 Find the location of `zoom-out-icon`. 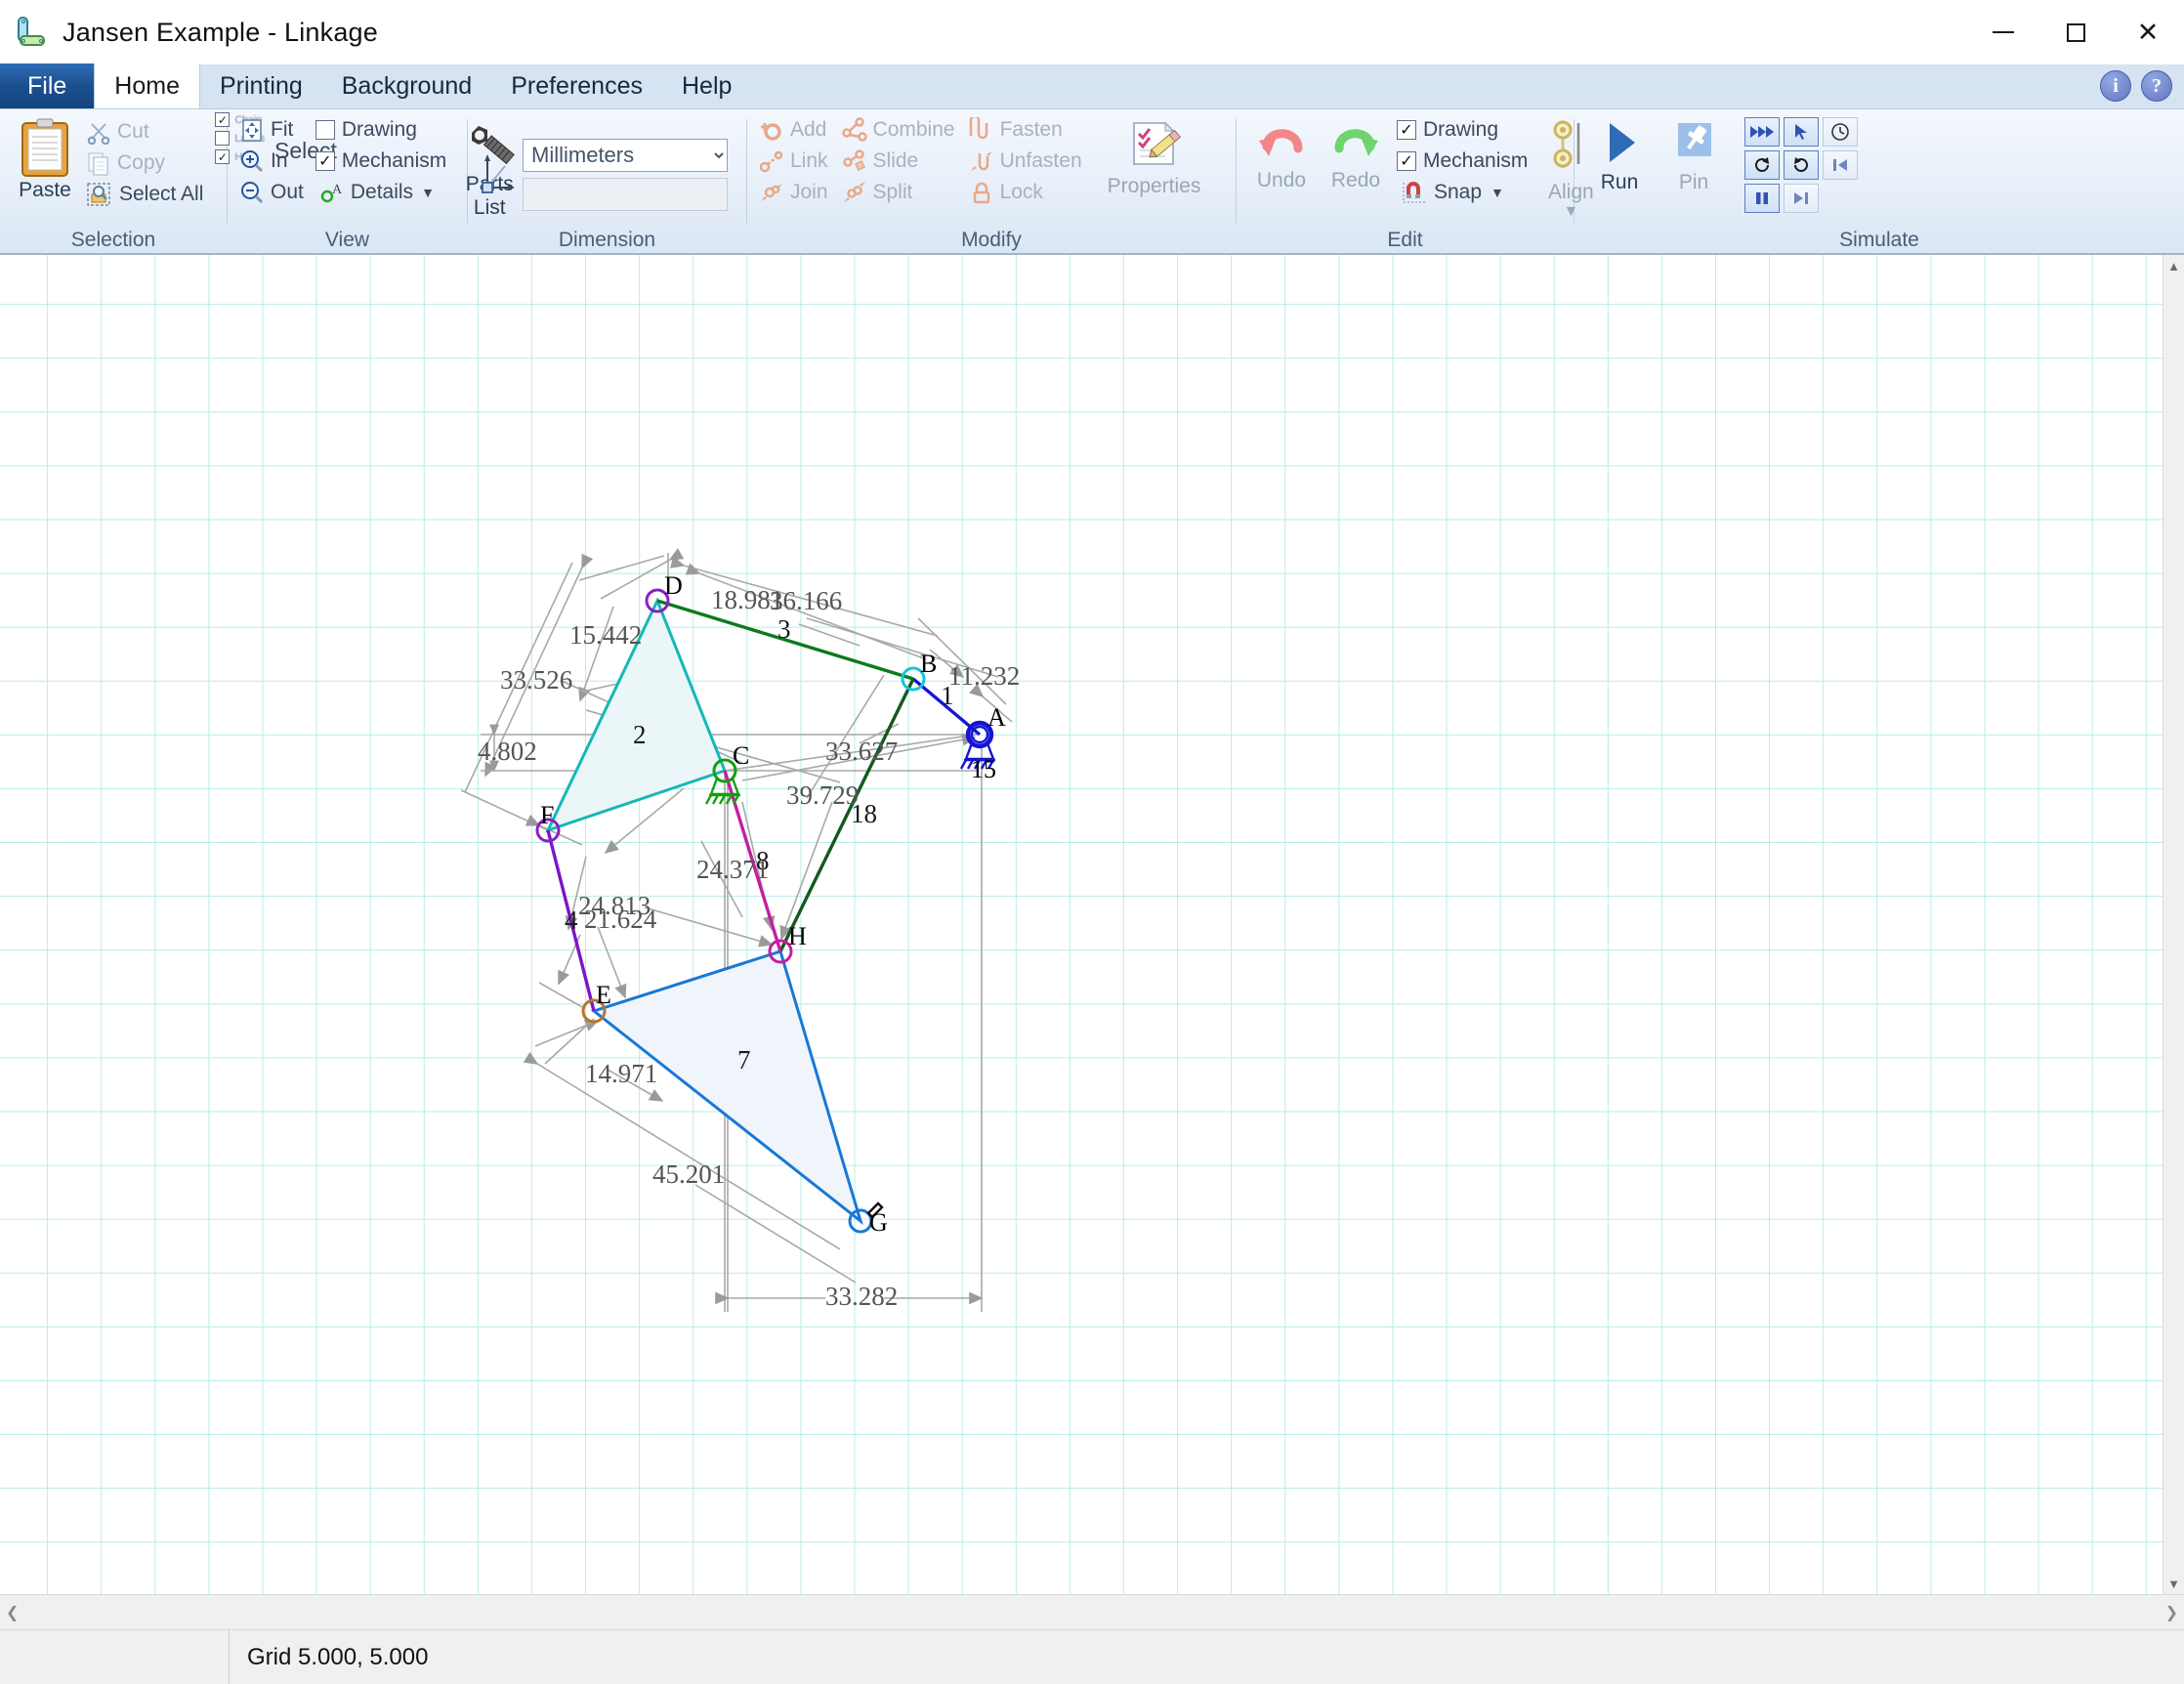

zoom-out-icon is located at coordinates (252, 193).